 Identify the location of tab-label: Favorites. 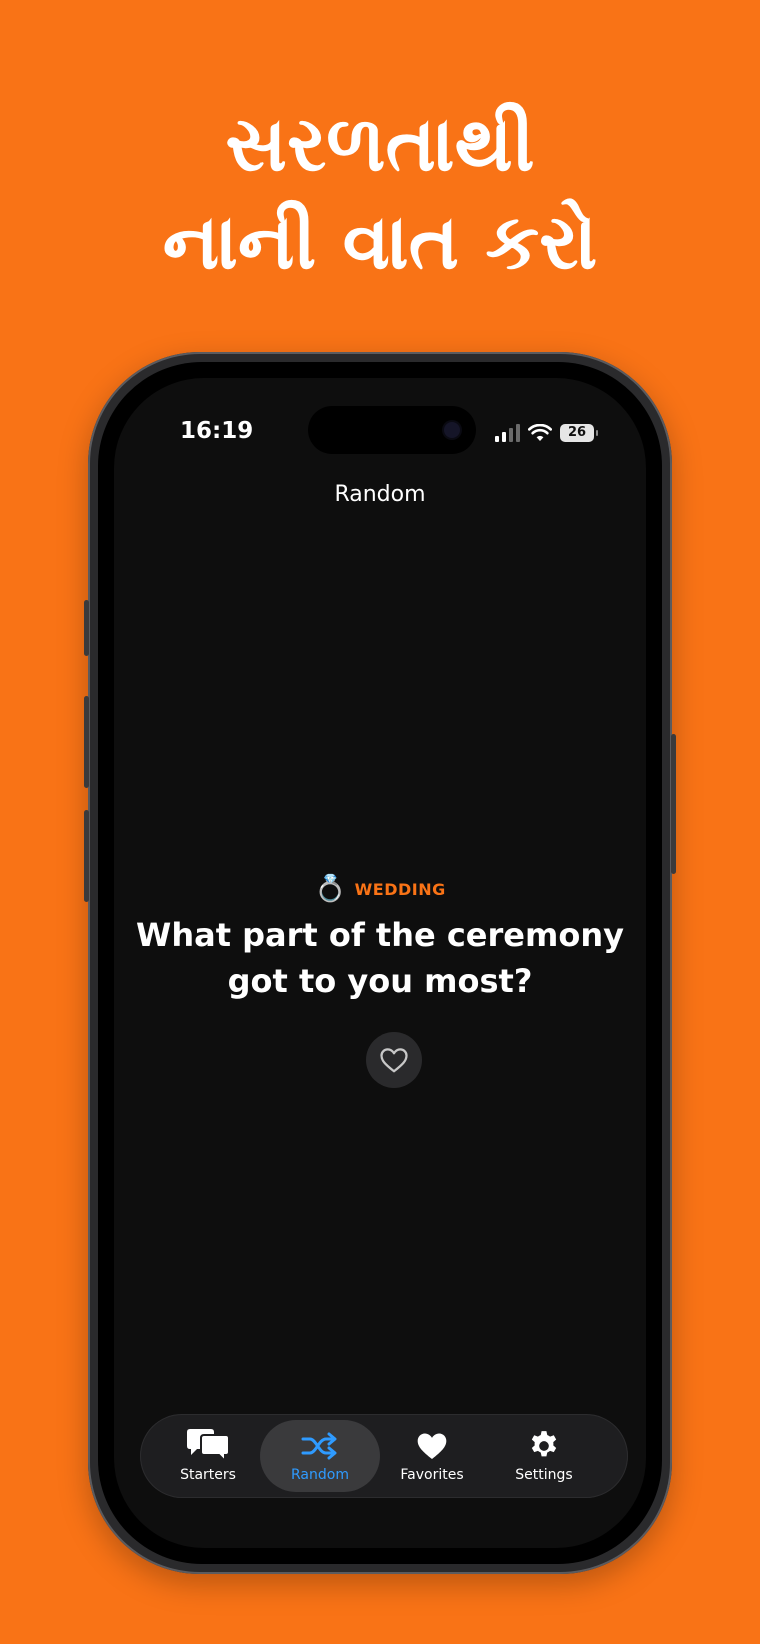
(432, 1475).